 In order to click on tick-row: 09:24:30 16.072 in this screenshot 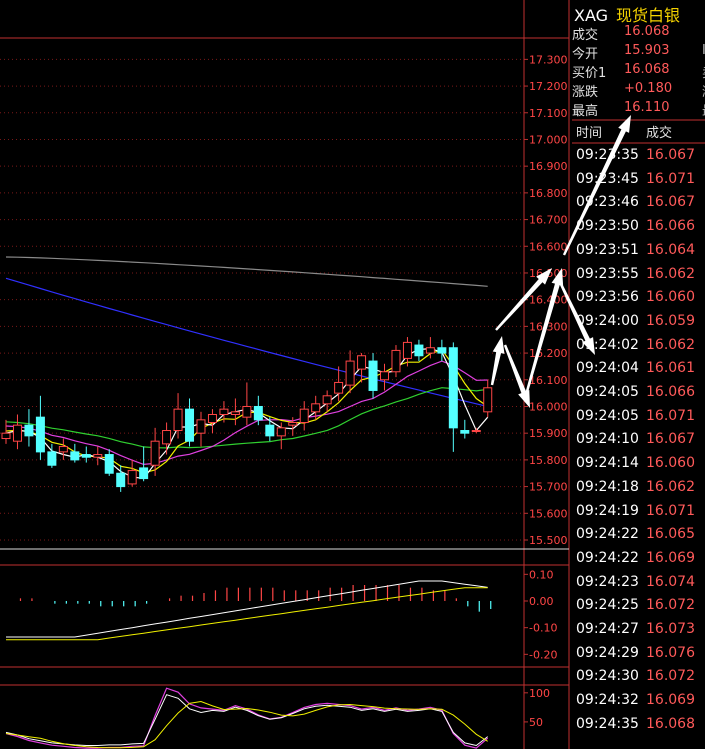, I will do `click(638, 680)`.